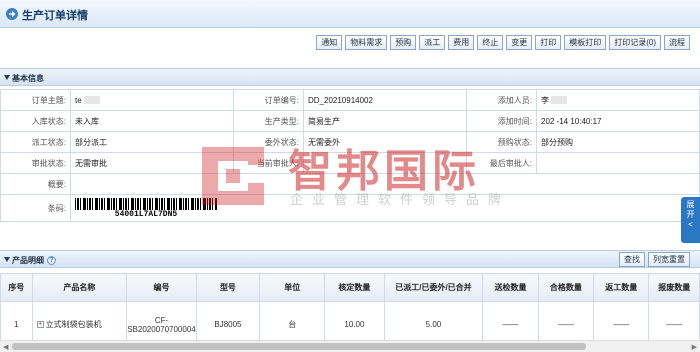 The width and height of the screenshot is (700, 352). I want to click on prod-type-value: 简易生产, so click(385, 121).